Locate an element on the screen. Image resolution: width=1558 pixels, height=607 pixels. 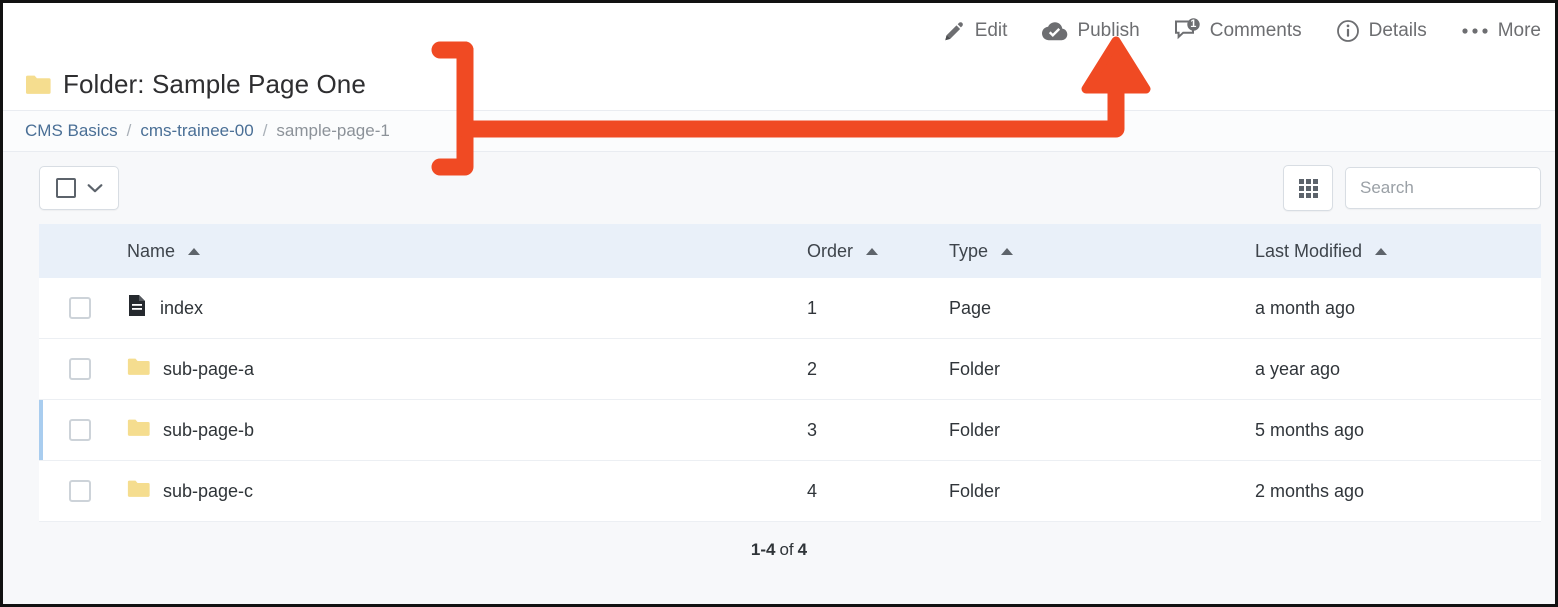
details-button: Details is located at coordinates (1381, 31).